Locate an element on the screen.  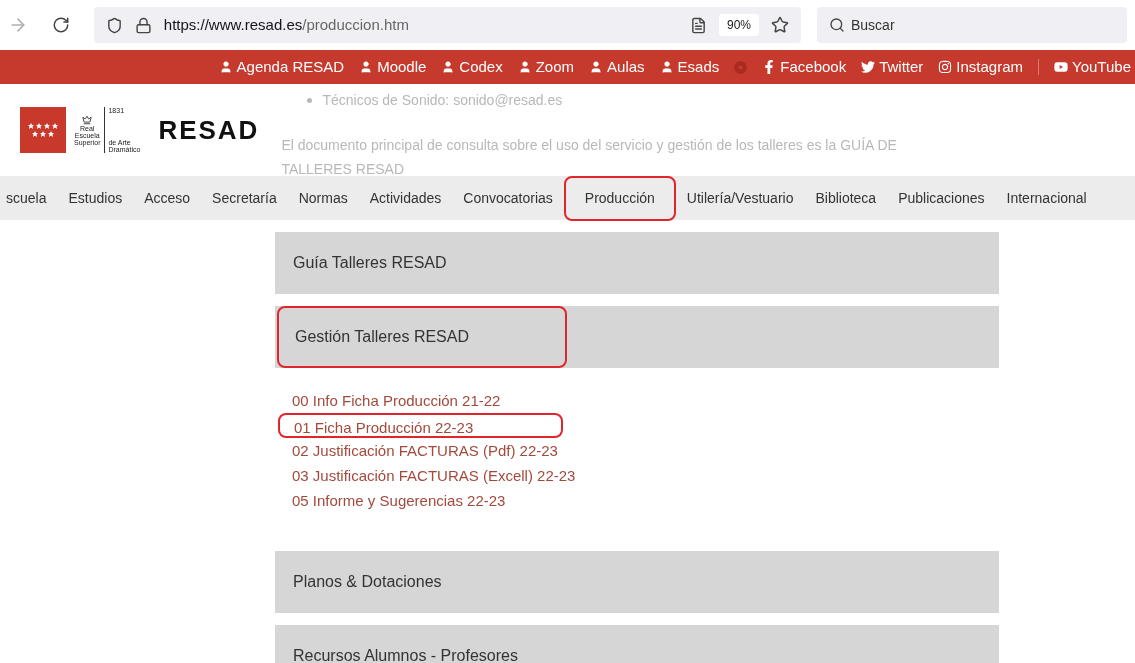
search-icon is located at coordinates (837, 25).